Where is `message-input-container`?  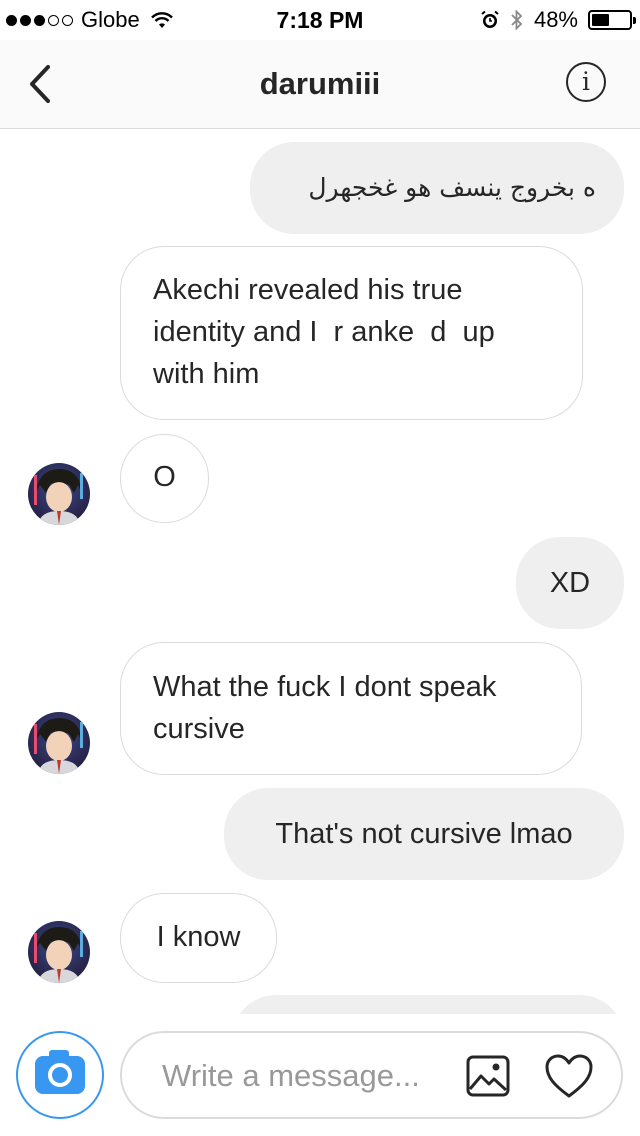 message-input-container is located at coordinates (371, 1075).